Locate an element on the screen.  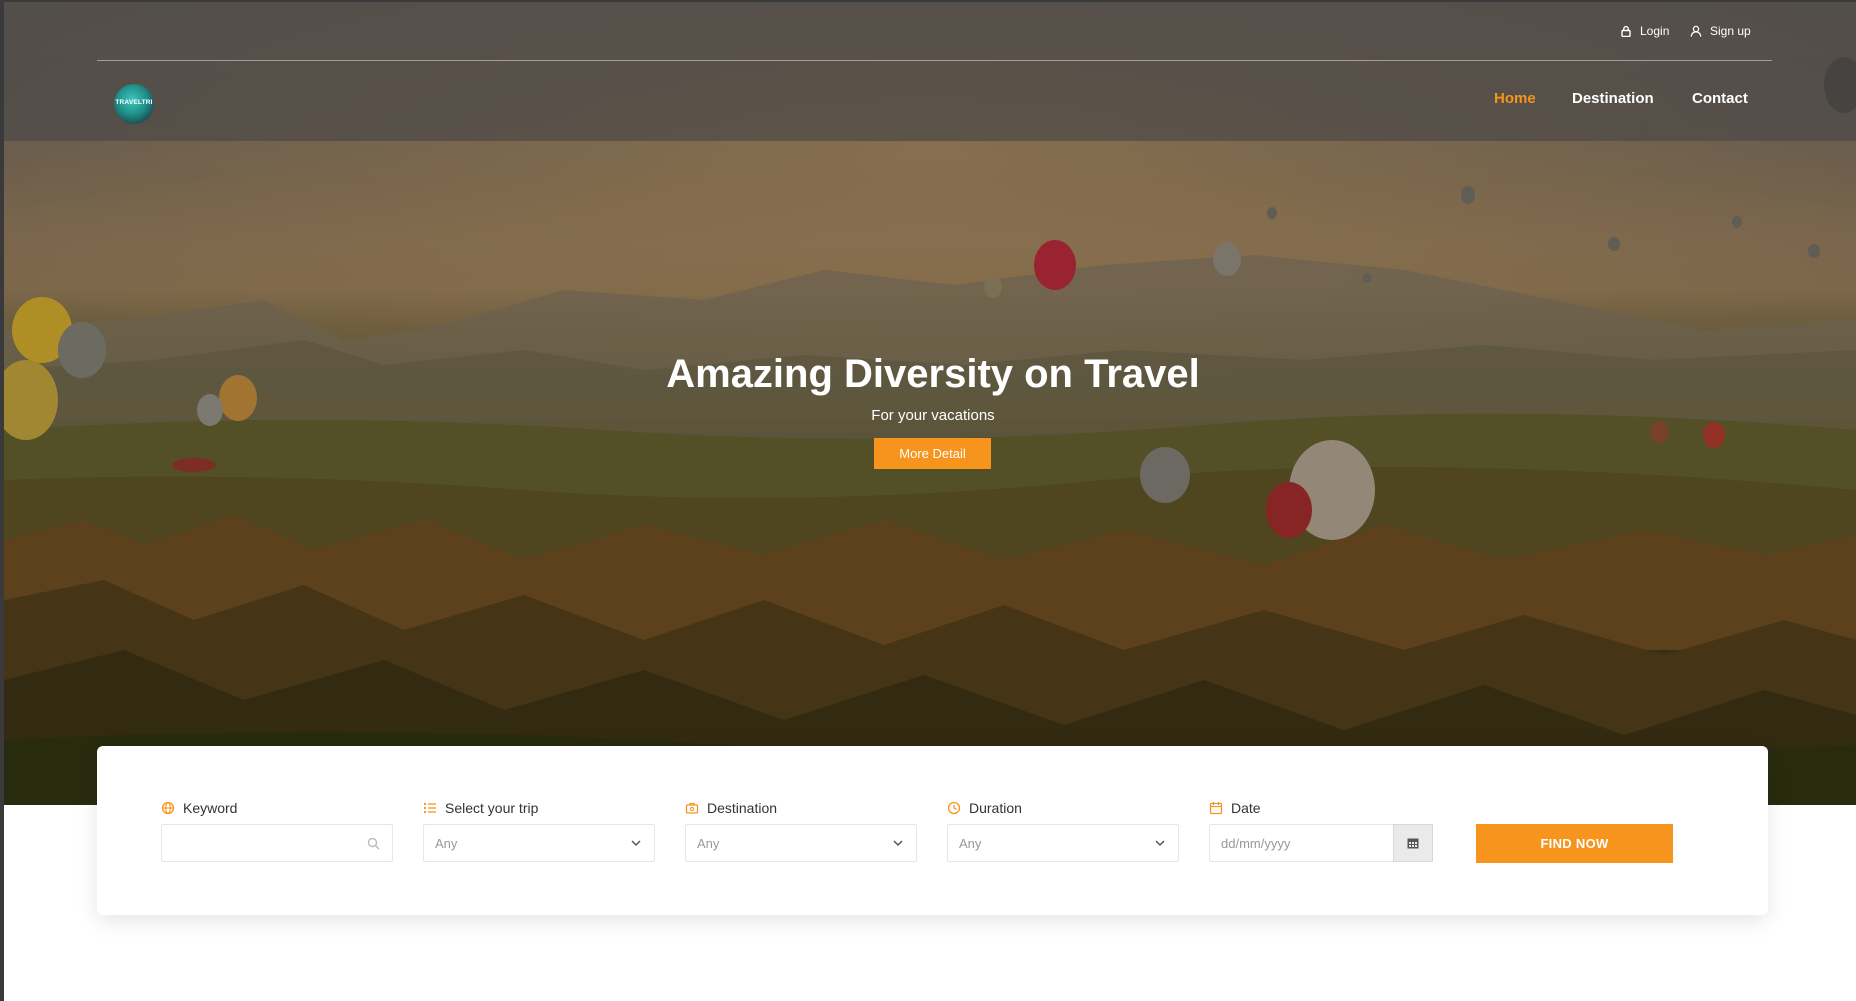
keyword-label: Keyword is located at coordinates (277, 808).